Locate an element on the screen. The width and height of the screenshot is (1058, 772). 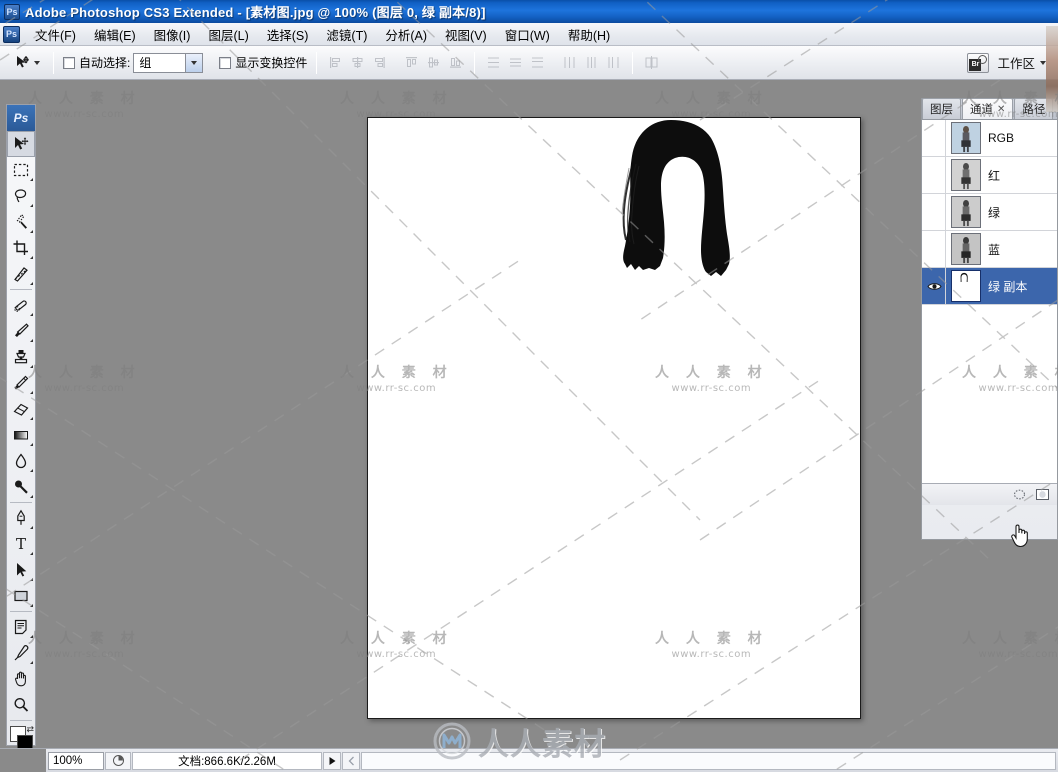
tab-channels: 通道 ✕ is located at coordinates (988, 108).